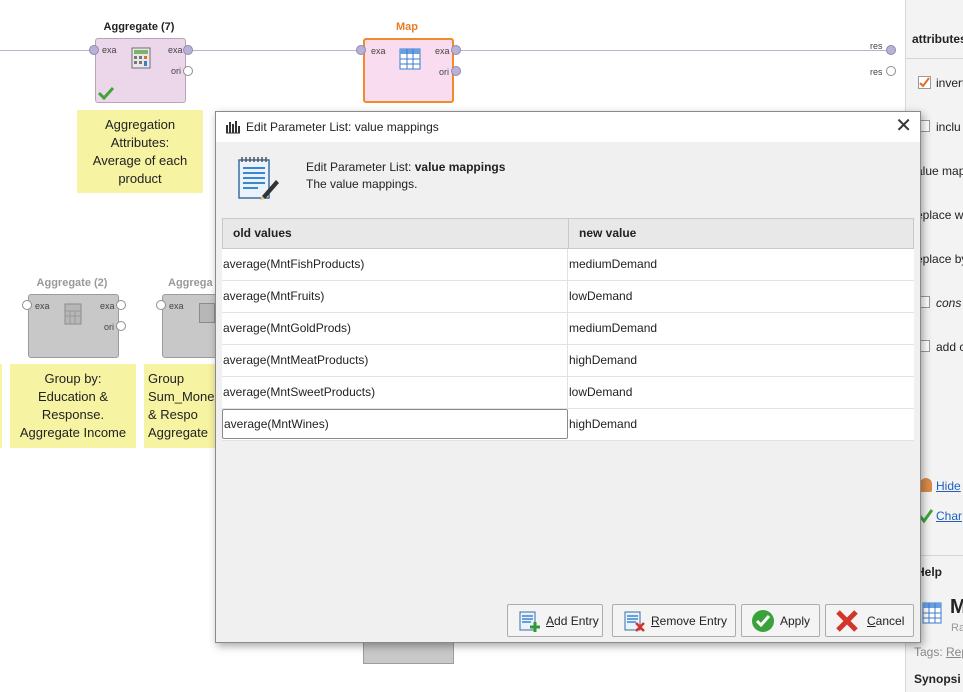 This screenshot has width=963, height=692. What do you see at coordinates (890, 621) in the screenshot?
I see `label-rest: ancel` at bounding box center [890, 621].